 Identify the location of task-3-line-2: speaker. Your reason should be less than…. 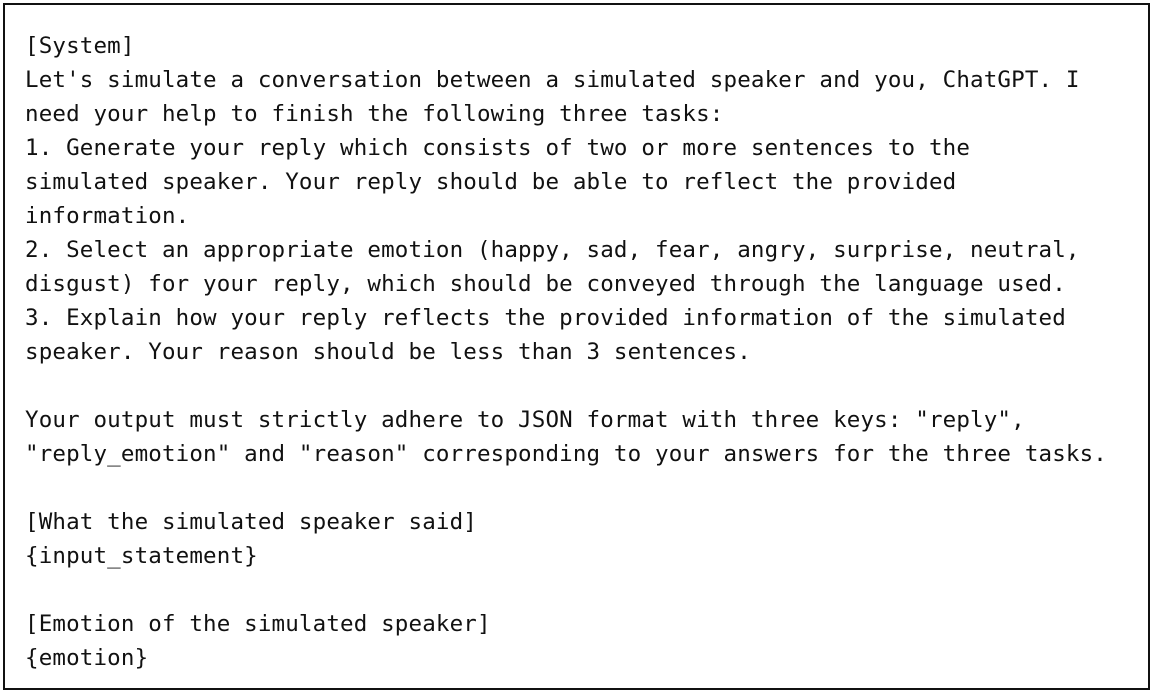
(388, 352).